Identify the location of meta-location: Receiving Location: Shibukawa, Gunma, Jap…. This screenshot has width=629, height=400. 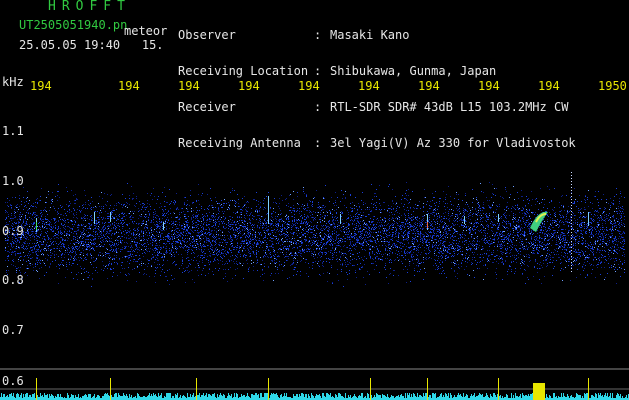
(337, 71).